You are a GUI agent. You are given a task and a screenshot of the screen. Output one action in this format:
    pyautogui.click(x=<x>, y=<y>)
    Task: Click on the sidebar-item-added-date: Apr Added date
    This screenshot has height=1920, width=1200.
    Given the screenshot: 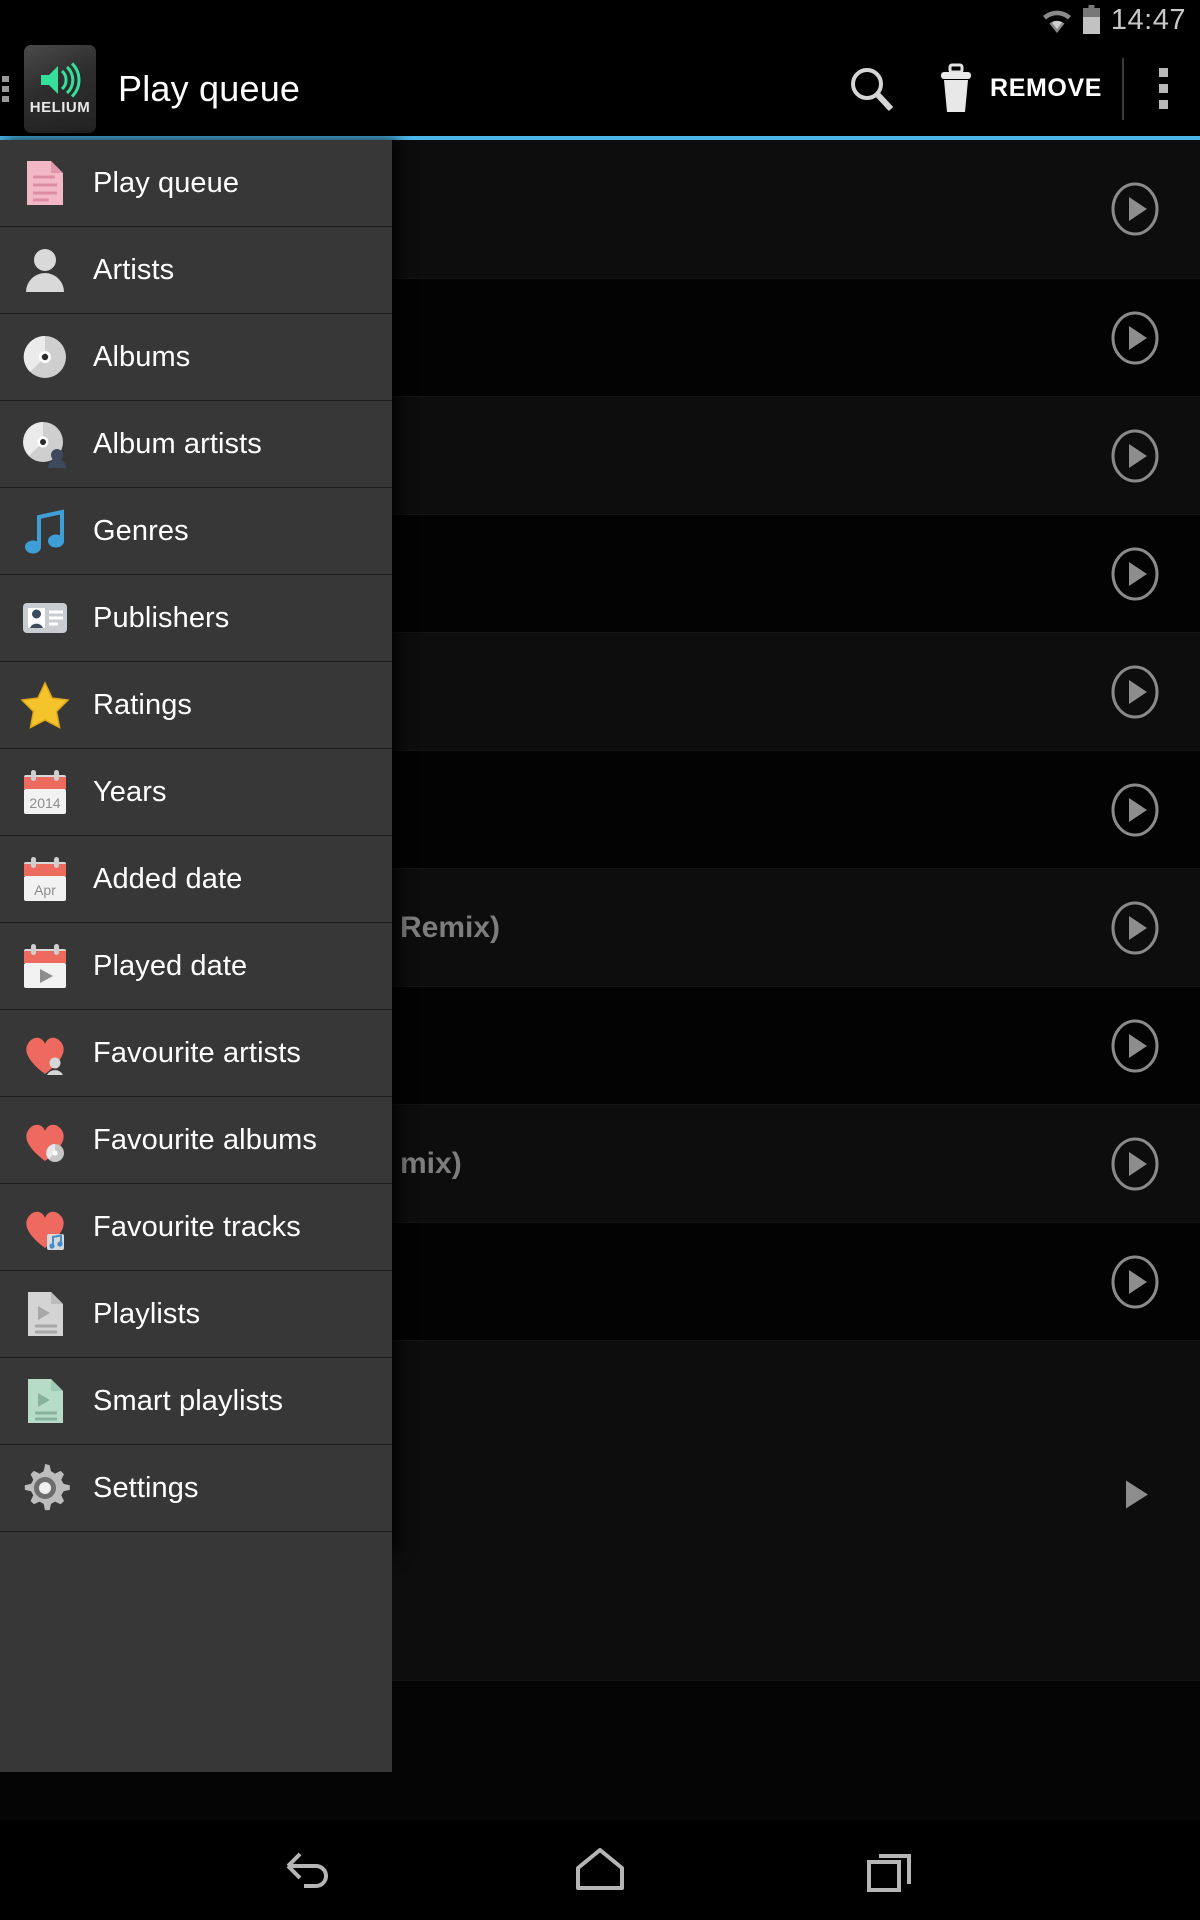 What is the action you would take?
    pyautogui.click(x=196, y=879)
    